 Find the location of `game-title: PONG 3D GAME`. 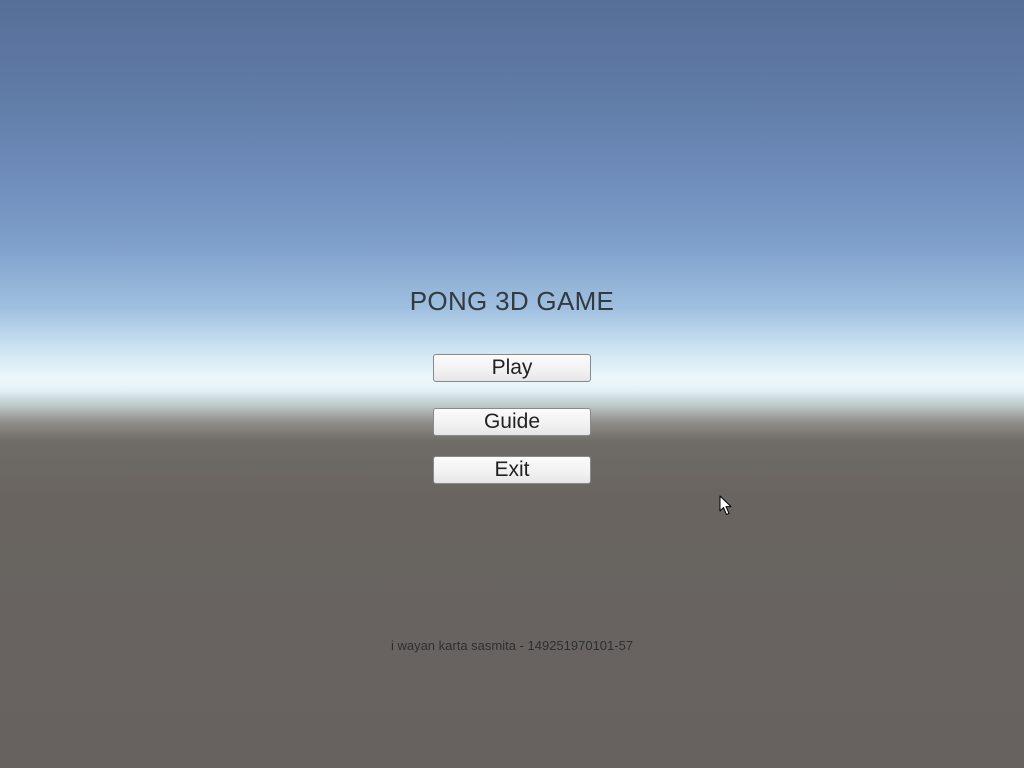

game-title: PONG 3D GAME is located at coordinates (512, 301).